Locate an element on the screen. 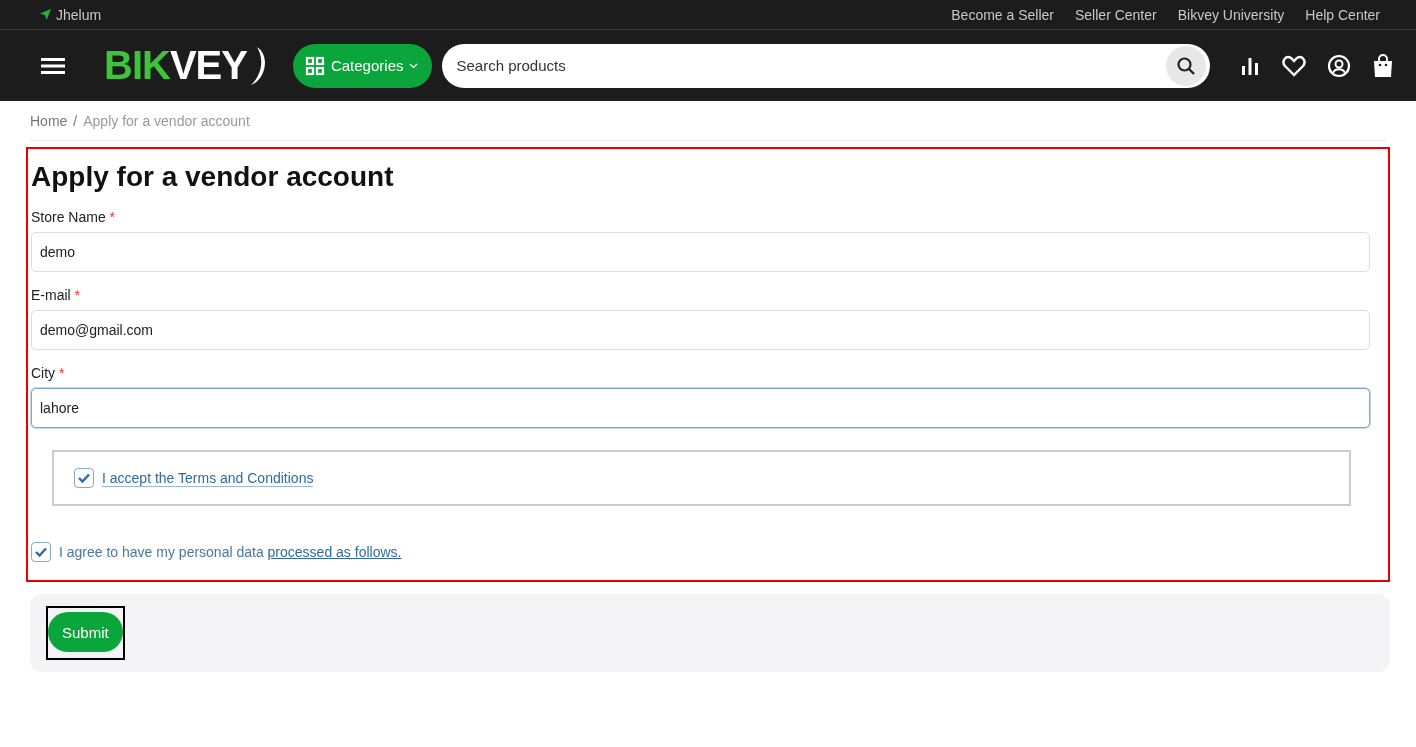 This screenshot has width=1416, height=747. caret-icon is located at coordinates (414, 65).